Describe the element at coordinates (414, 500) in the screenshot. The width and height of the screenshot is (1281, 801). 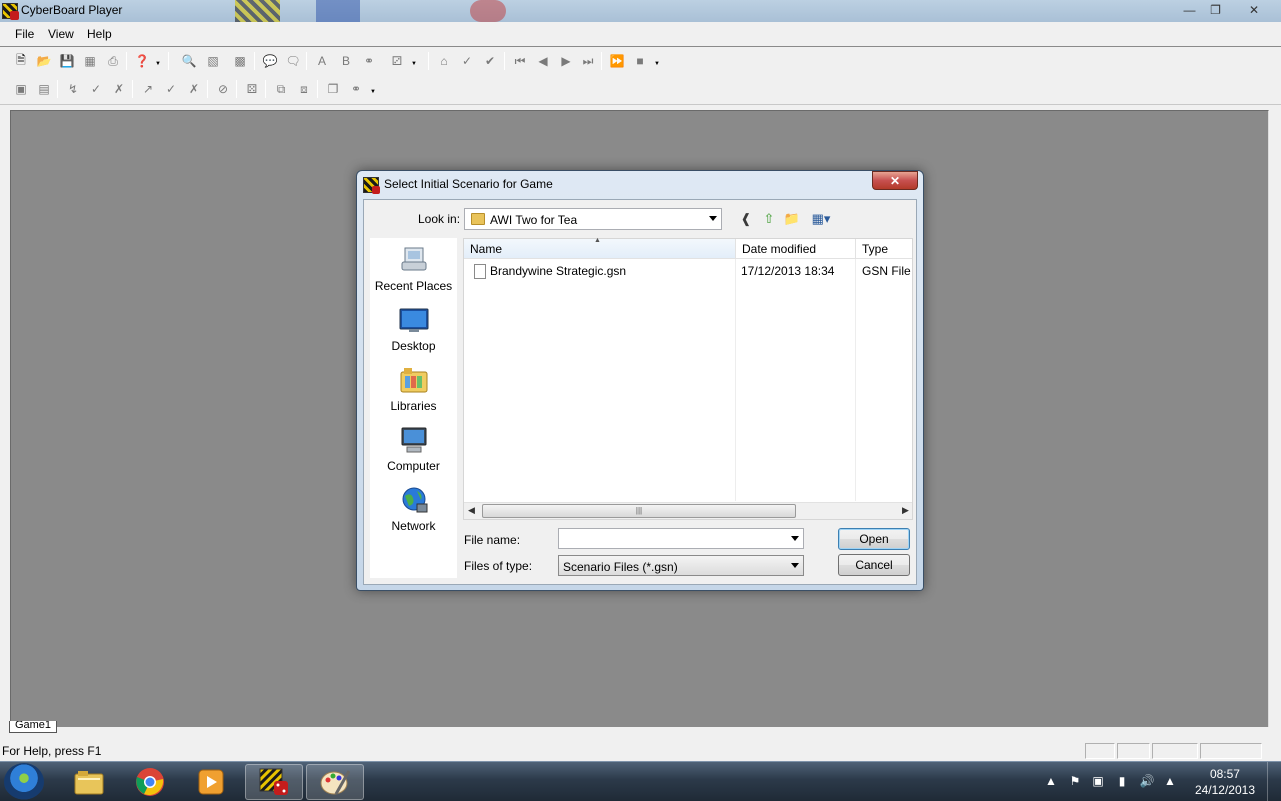
I see `network-icon` at that location.